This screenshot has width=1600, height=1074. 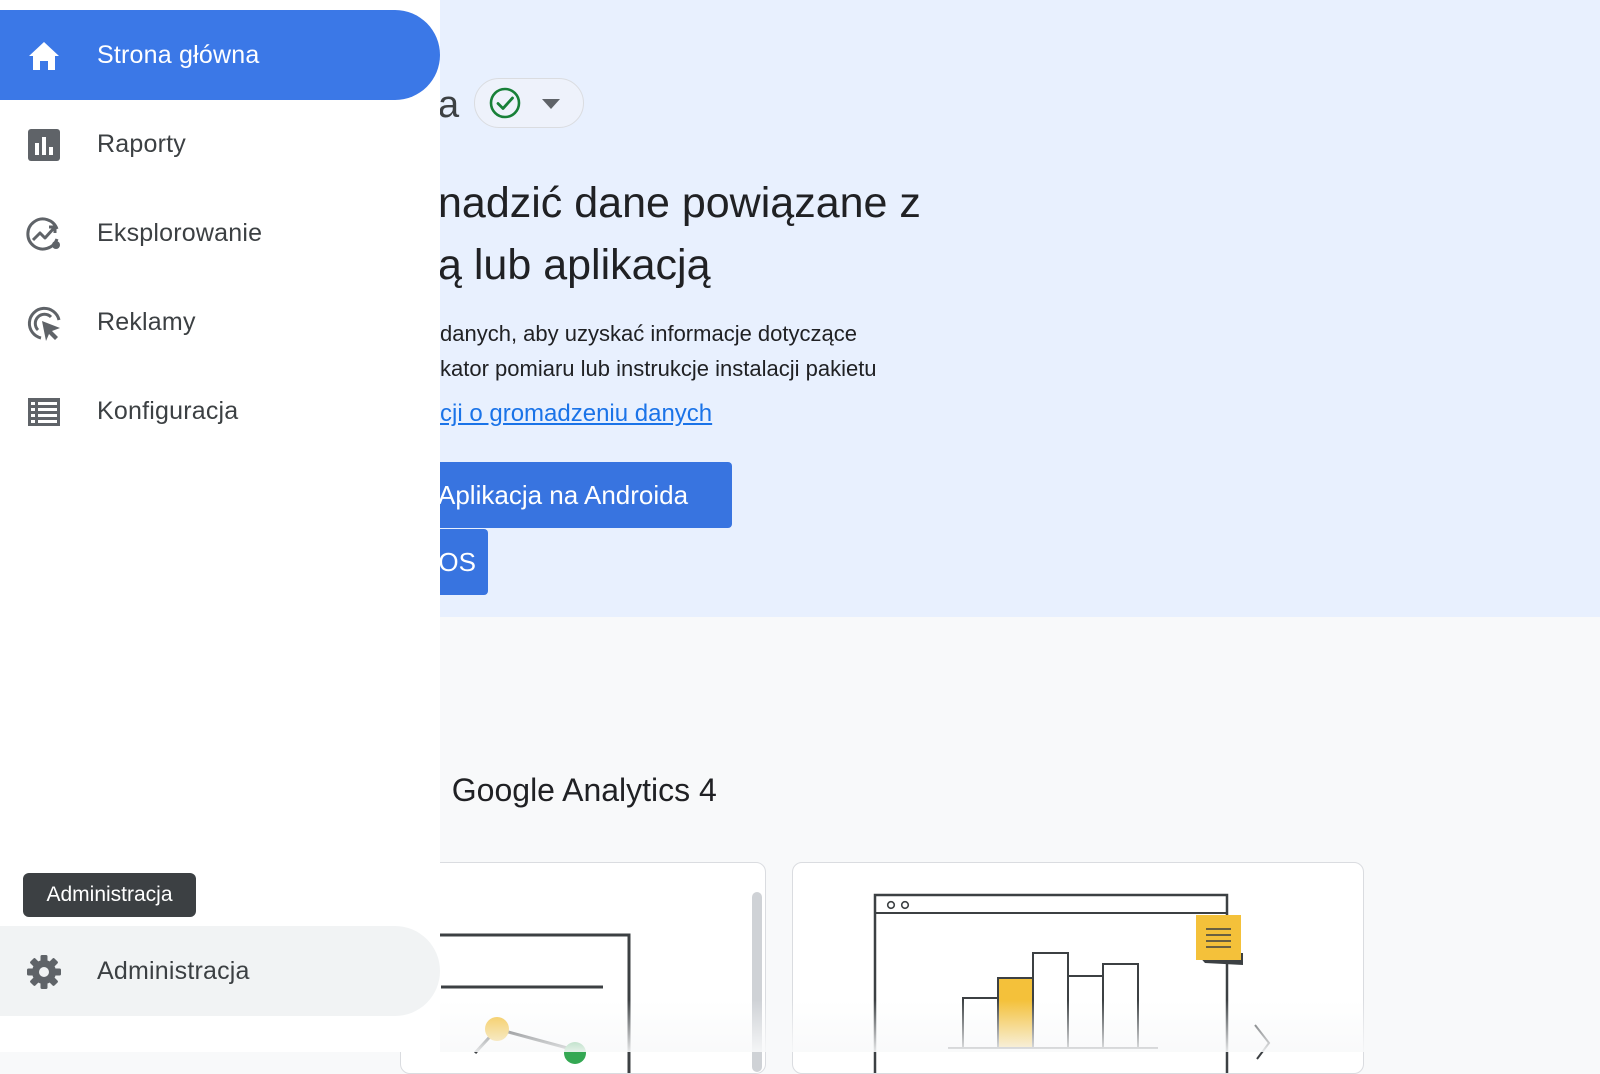 What do you see at coordinates (449, 105) in the screenshot?
I see `page-title: a` at bounding box center [449, 105].